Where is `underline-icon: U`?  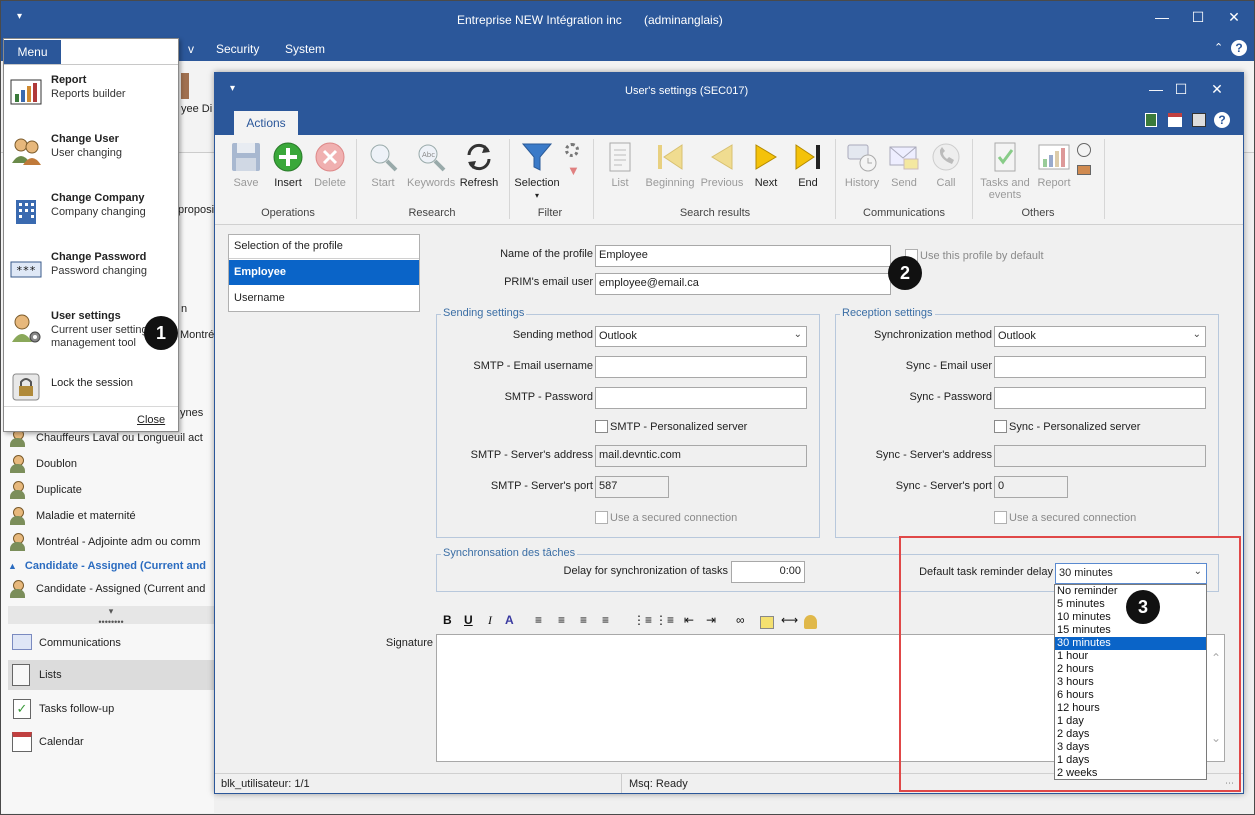 underline-icon: U is located at coordinates (468, 620).